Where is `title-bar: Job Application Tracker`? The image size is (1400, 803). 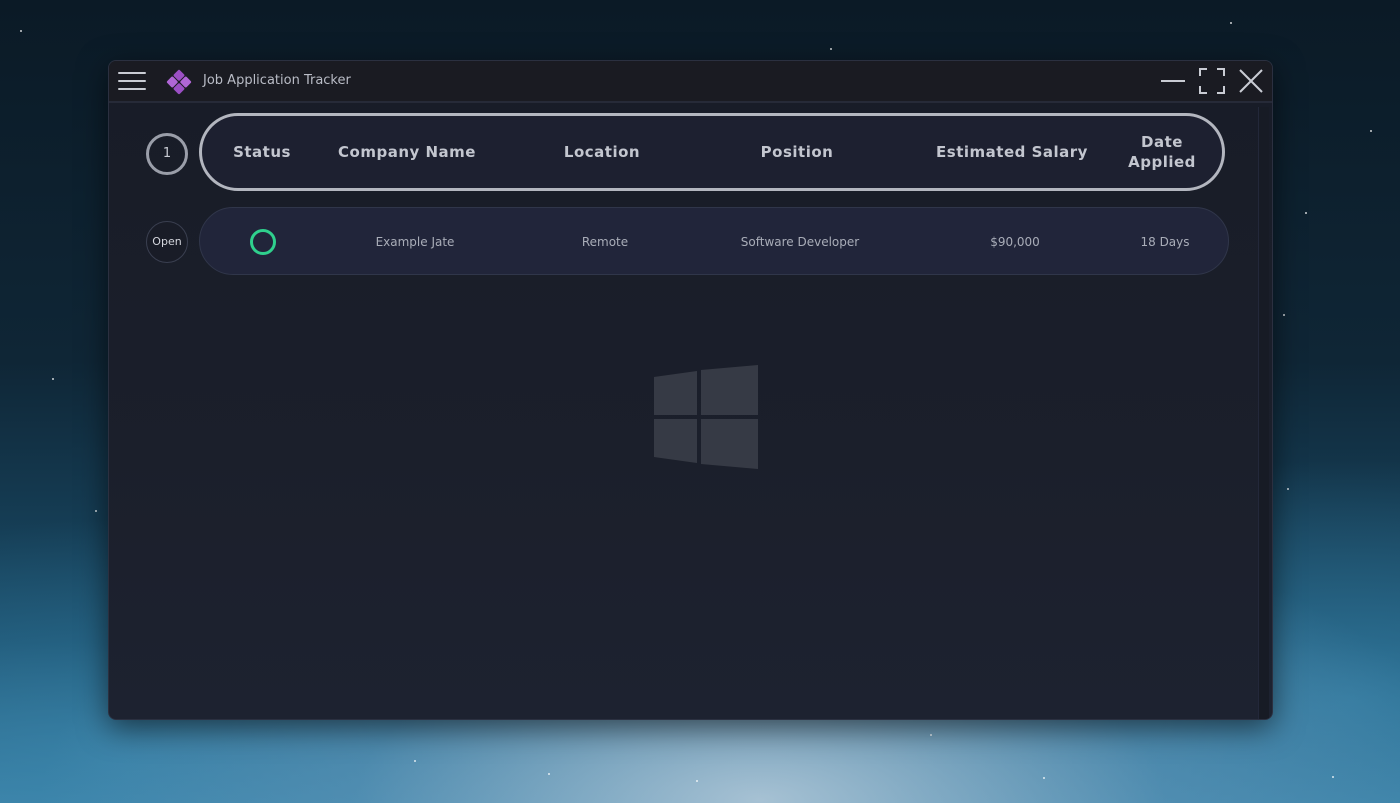
title-bar: Job Application Tracker is located at coordinates (690, 82).